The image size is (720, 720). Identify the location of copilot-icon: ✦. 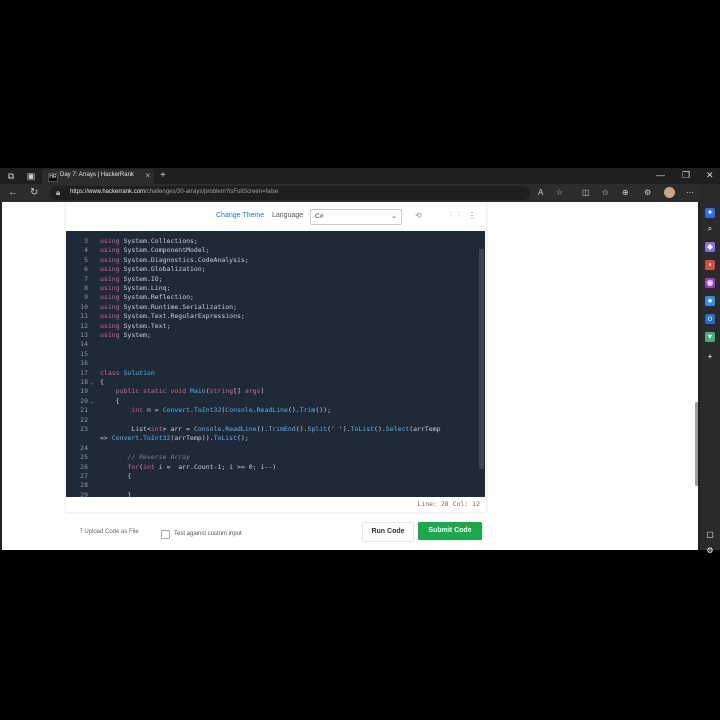
(710, 213).